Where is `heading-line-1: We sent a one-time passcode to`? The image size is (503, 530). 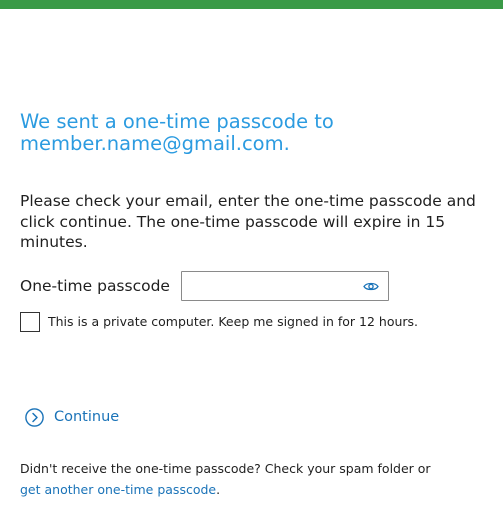
heading-line-1: We sent a one-time passcode to is located at coordinates (177, 121).